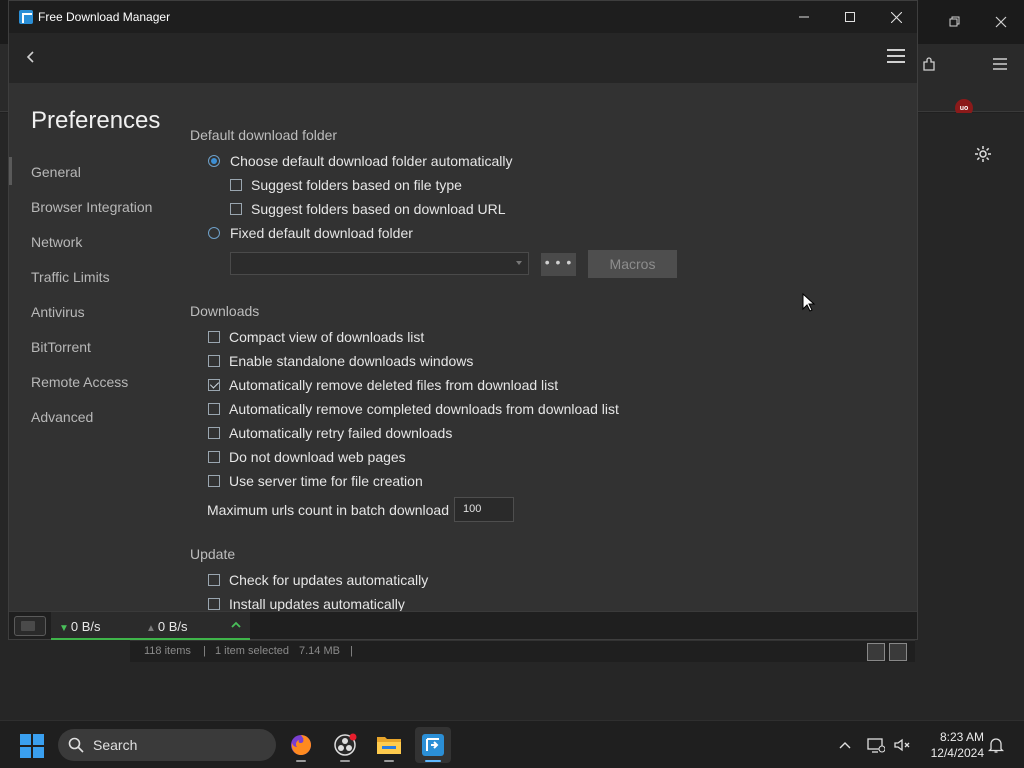  Describe the element at coordinates (64, 628) in the screenshot. I see `arrow-down-icon: ▼` at that location.